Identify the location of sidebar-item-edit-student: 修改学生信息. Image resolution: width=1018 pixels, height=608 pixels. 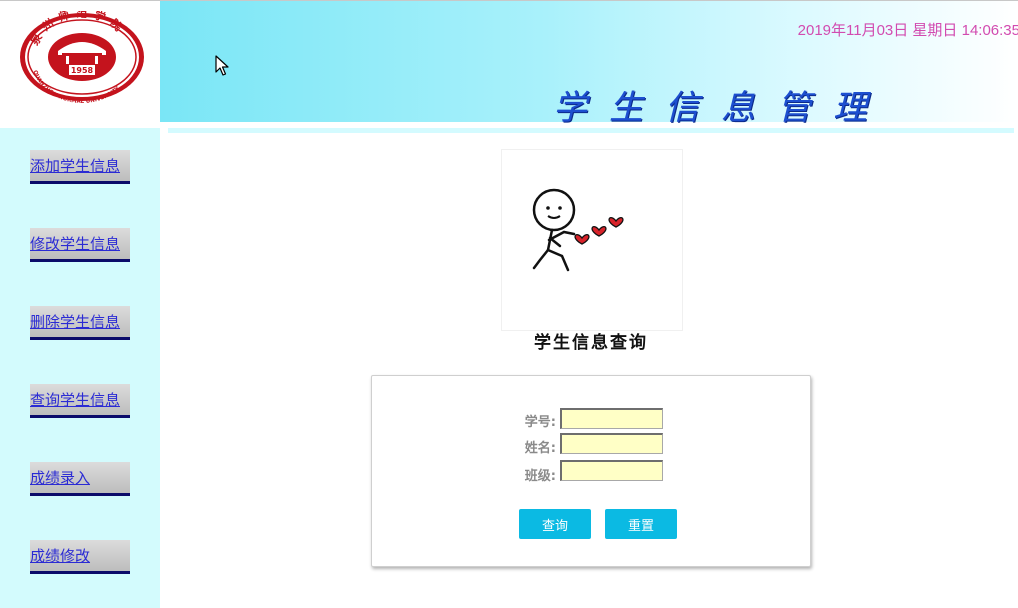
(80, 245).